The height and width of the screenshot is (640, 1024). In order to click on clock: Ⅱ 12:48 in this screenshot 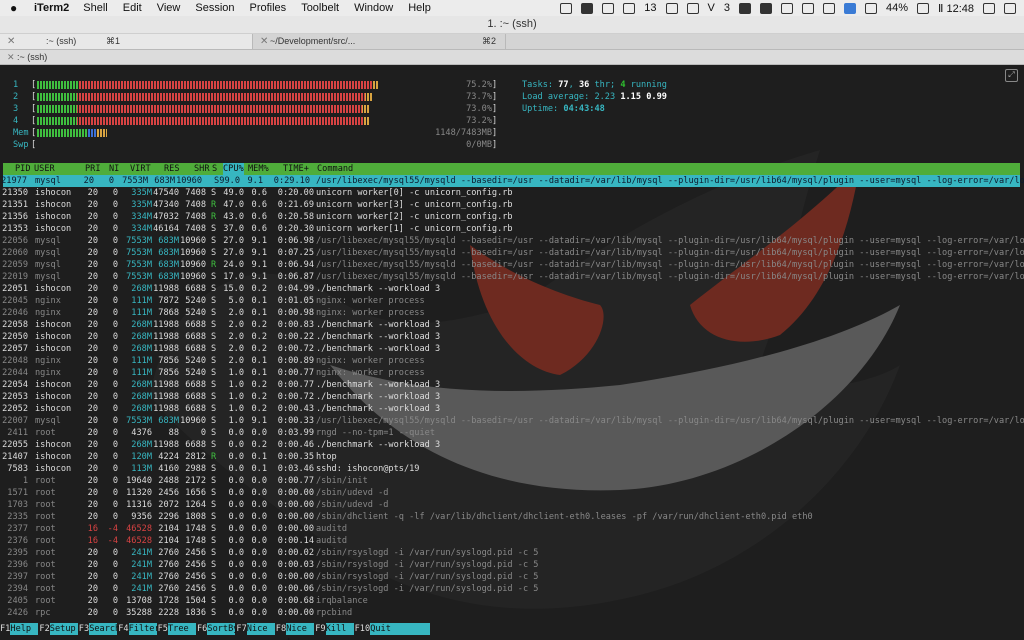, I will do `click(956, 8)`.